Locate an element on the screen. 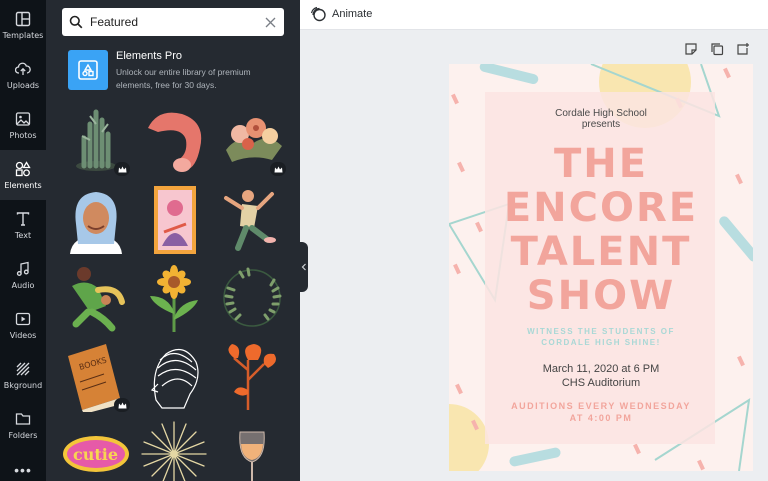 The width and height of the screenshot is (768, 481). sidebar-item-label: Templates is located at coordinates (23, 35).